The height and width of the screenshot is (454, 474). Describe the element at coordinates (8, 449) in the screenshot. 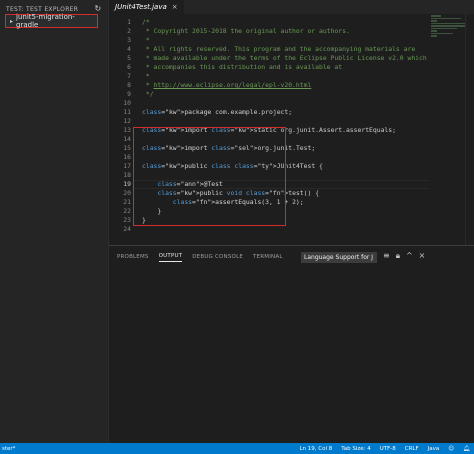

I see `status-branch: ster*` at that location.